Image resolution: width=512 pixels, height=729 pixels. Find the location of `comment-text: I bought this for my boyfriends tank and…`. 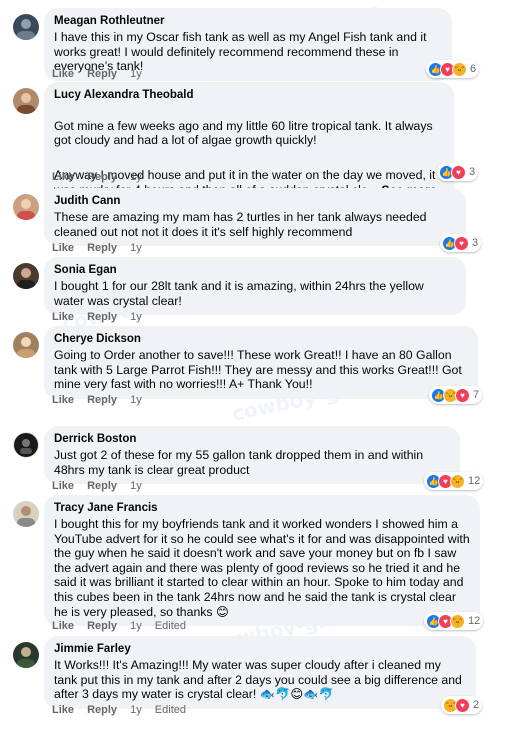

comment-text: I bought this for my boyfriends tank and… is located at coordinates (262, 568).